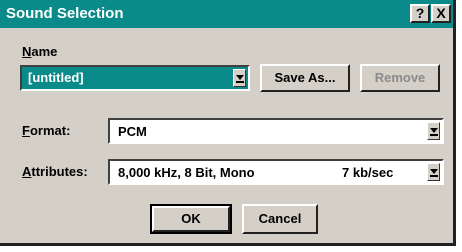  I want to click on cancel-label: Cancel, so click(280, 218).